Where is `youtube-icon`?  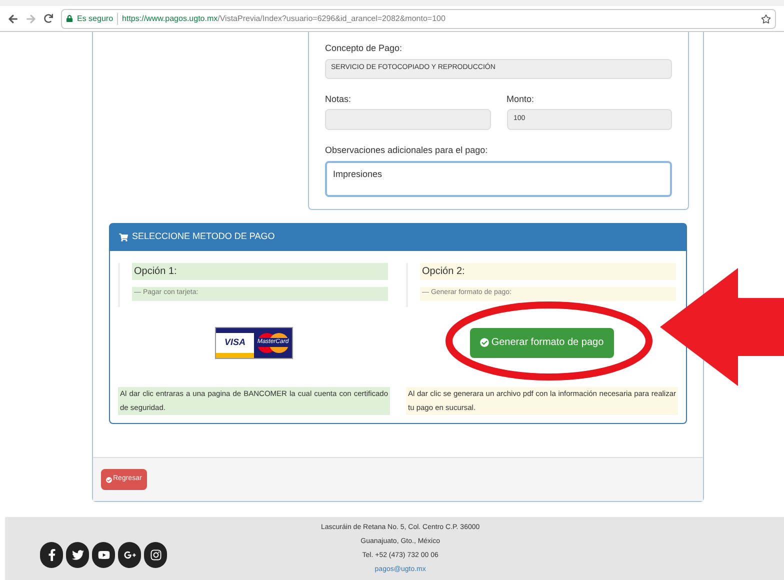 youtube-icon is located at coordinates (103, 555).